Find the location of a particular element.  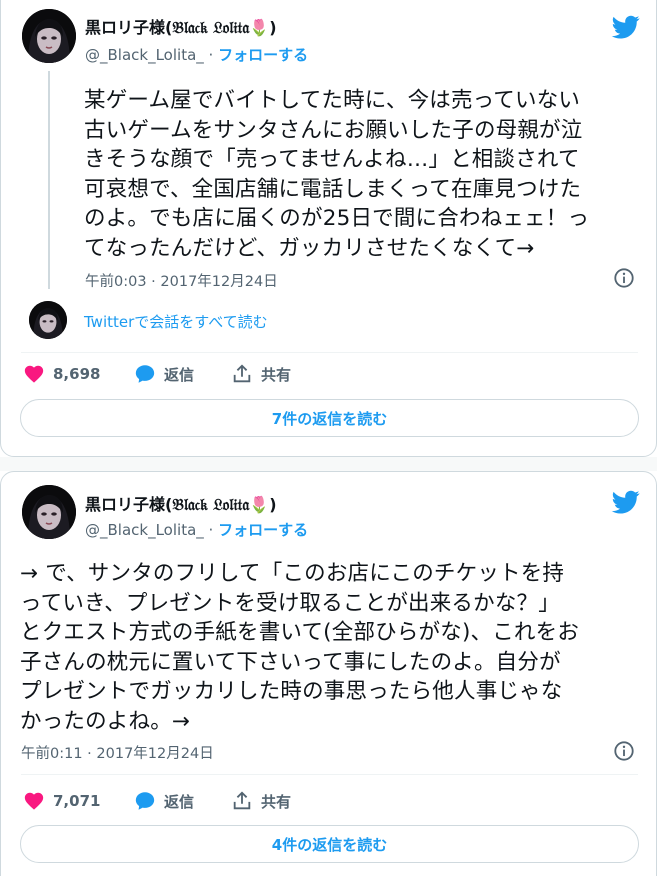

card-gap is located at coordinates (328, 464).